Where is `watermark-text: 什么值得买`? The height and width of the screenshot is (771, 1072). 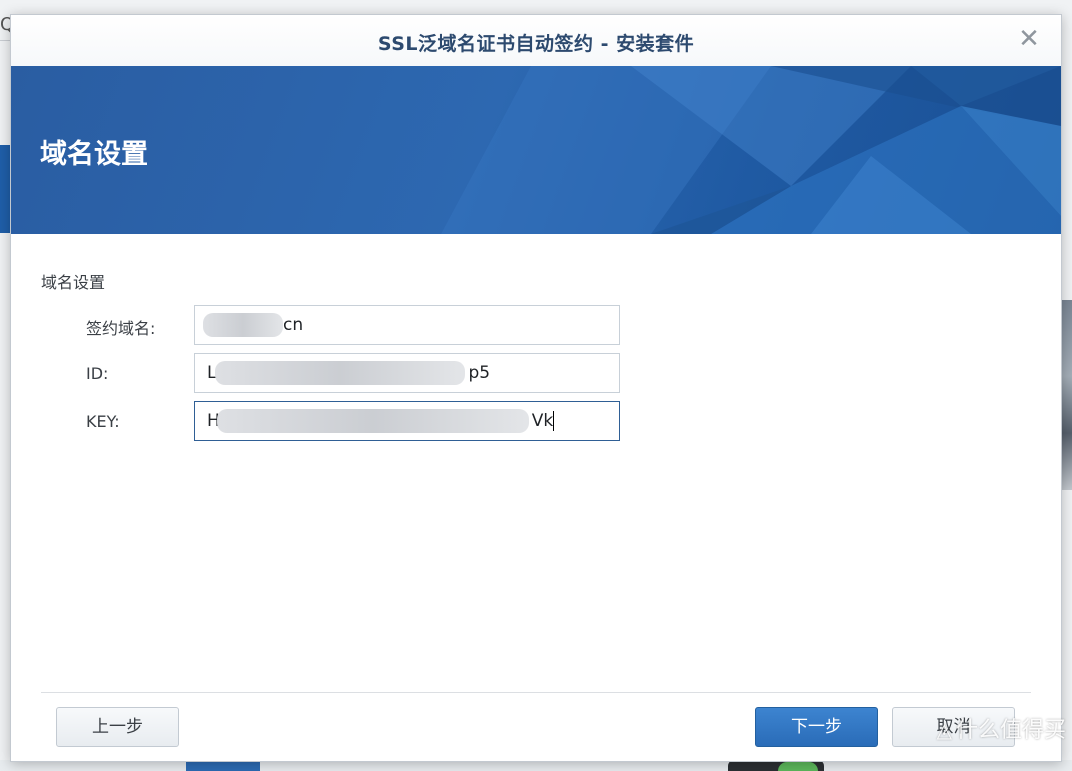 watermark-text: 什么值得买 is located at coordinates (1010, 730).